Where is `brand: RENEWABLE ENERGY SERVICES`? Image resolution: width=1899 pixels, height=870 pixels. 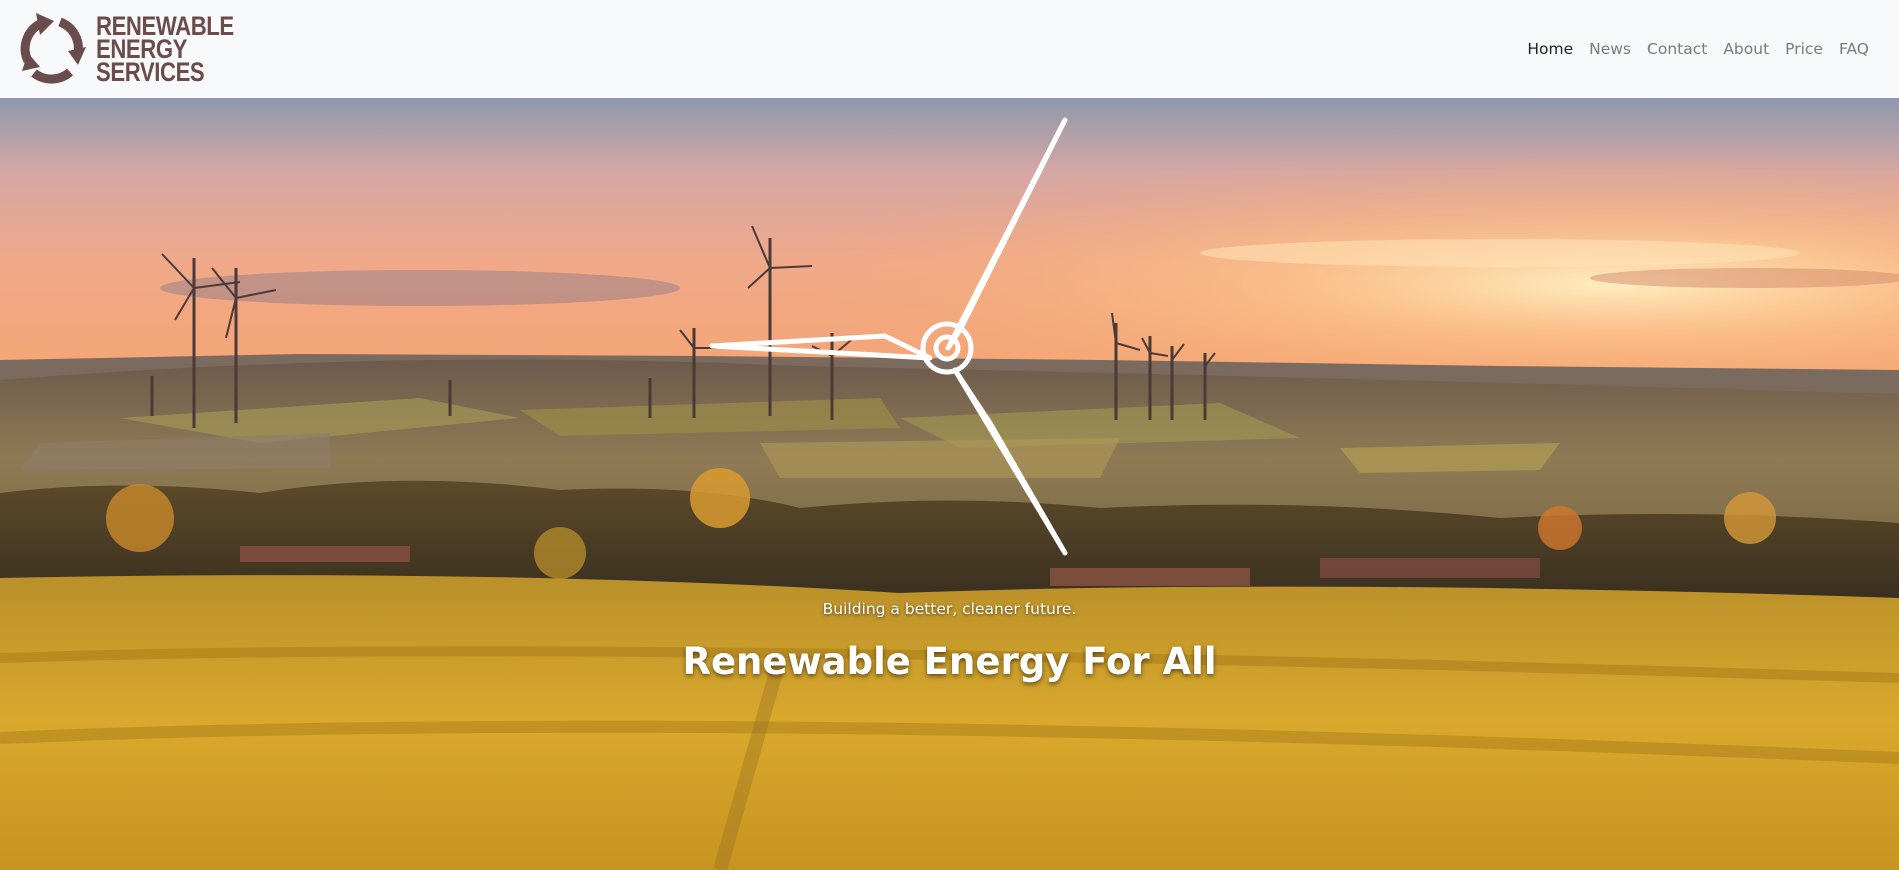
brand: RENEWABLE ENERGY SERVICES is located at coordinates (138, 49).